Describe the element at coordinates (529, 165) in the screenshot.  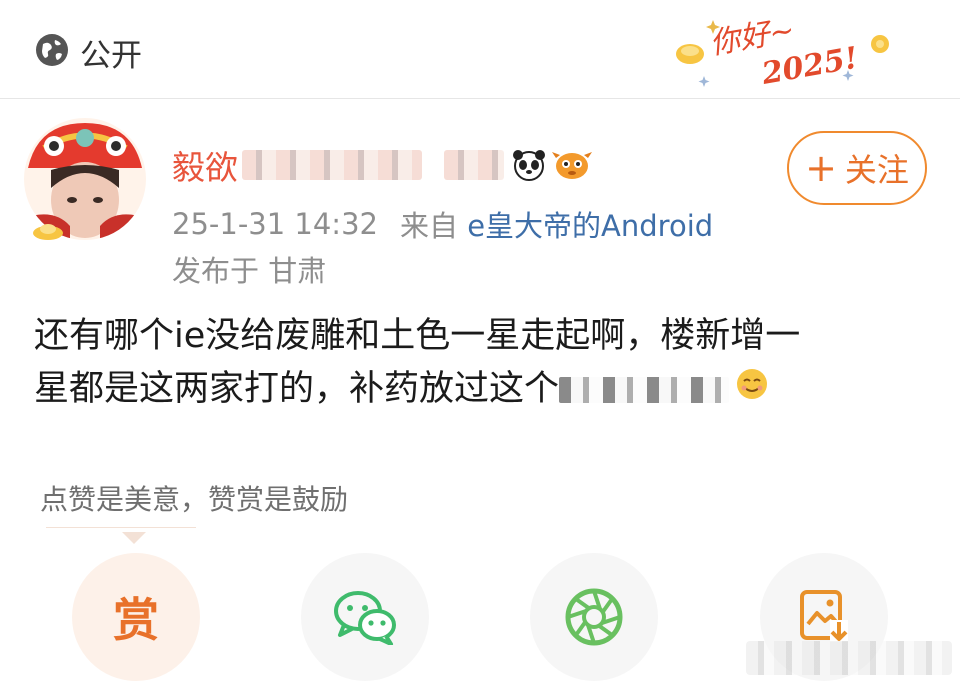
I see `panda-emoji-icon` at that location.